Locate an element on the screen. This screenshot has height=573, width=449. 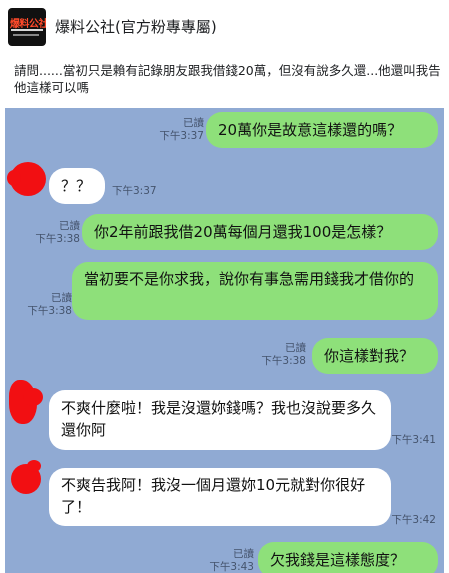
message-bubble-outgoing: 欠我錢是這樣態度？ is located at coordinates (348, 557).